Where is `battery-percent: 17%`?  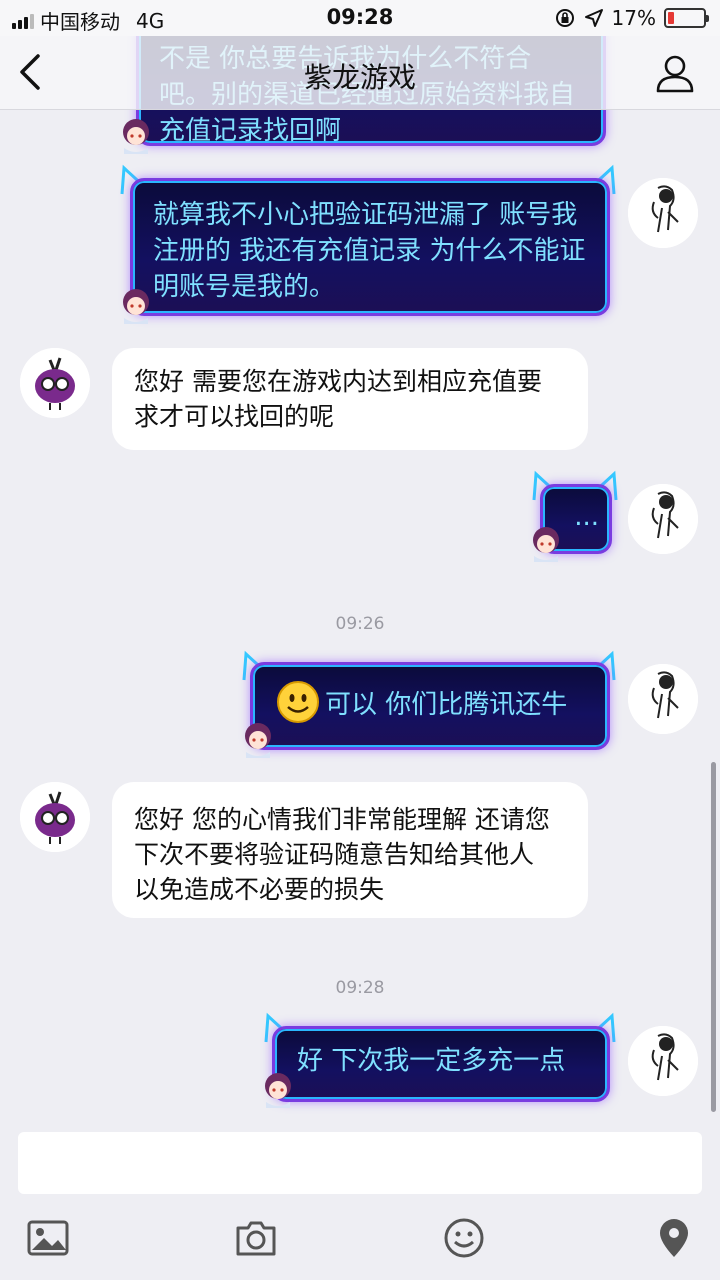
battery-percent: 17% is located at coordinates (633, 18).